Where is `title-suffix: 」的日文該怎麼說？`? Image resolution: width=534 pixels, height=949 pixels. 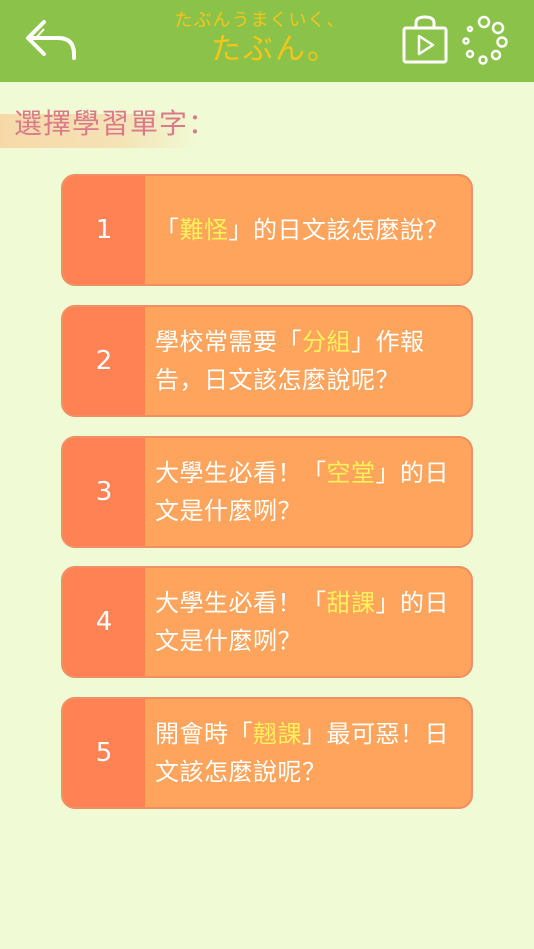 title-suffix: 」的日文該怎麼說？ is located at coordinates (338, 230).